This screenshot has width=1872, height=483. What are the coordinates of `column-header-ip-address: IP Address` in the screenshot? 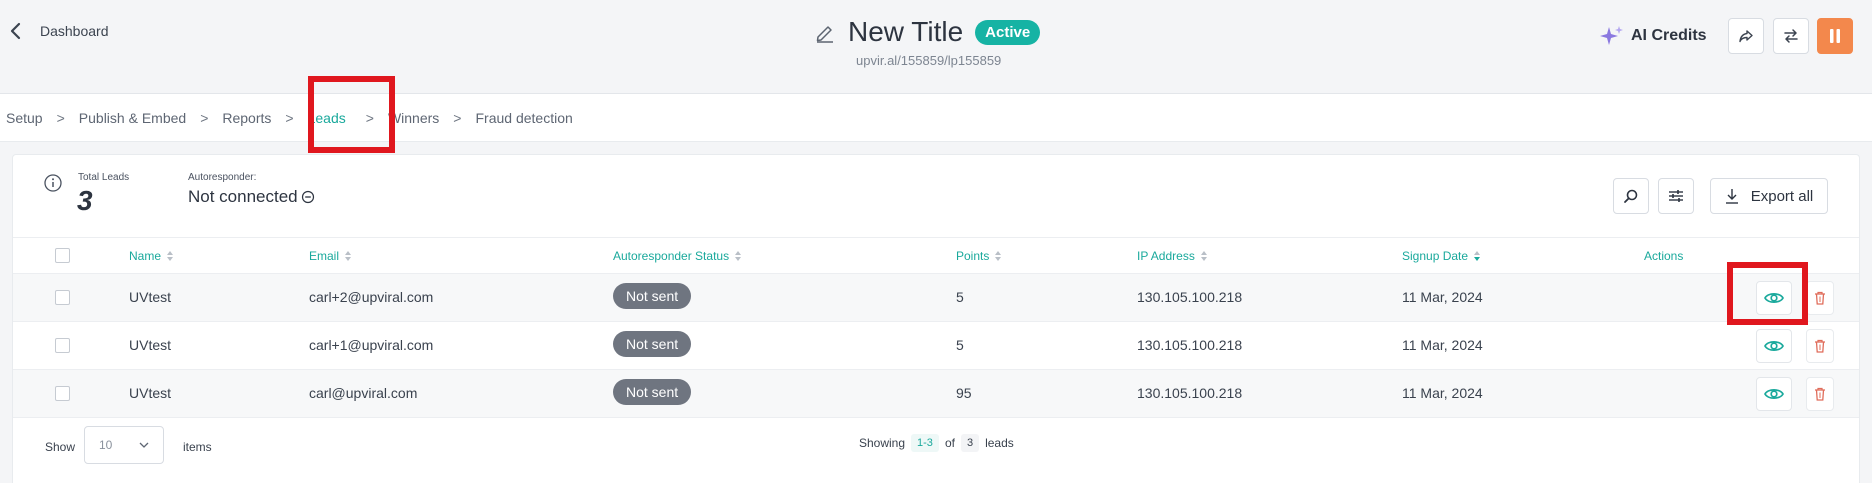 It's located at (1172, 256).